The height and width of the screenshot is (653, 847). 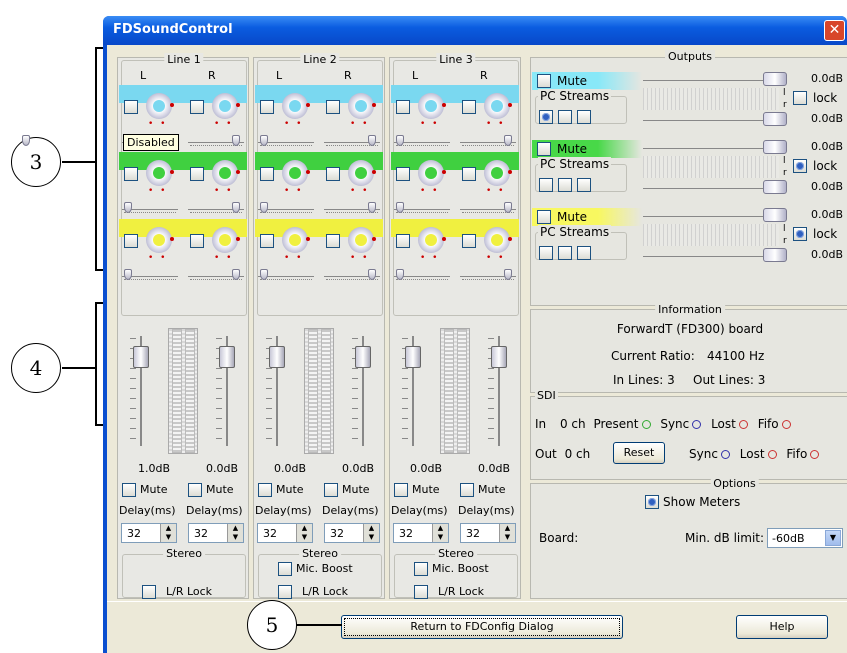 I want to click on min-db-select: -60dB ▼, so click(x=805, y=538).